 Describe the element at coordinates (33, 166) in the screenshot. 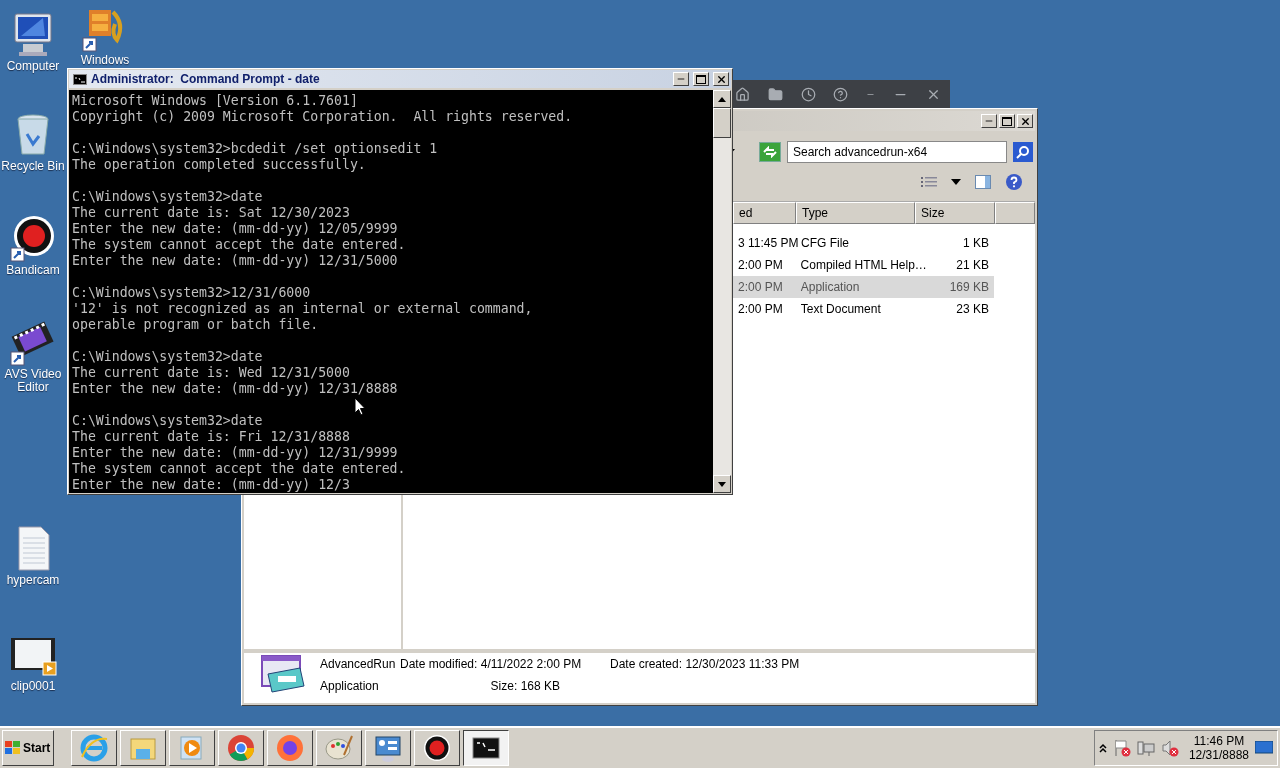

I see `icon-label: Recycle Bin` at that location.